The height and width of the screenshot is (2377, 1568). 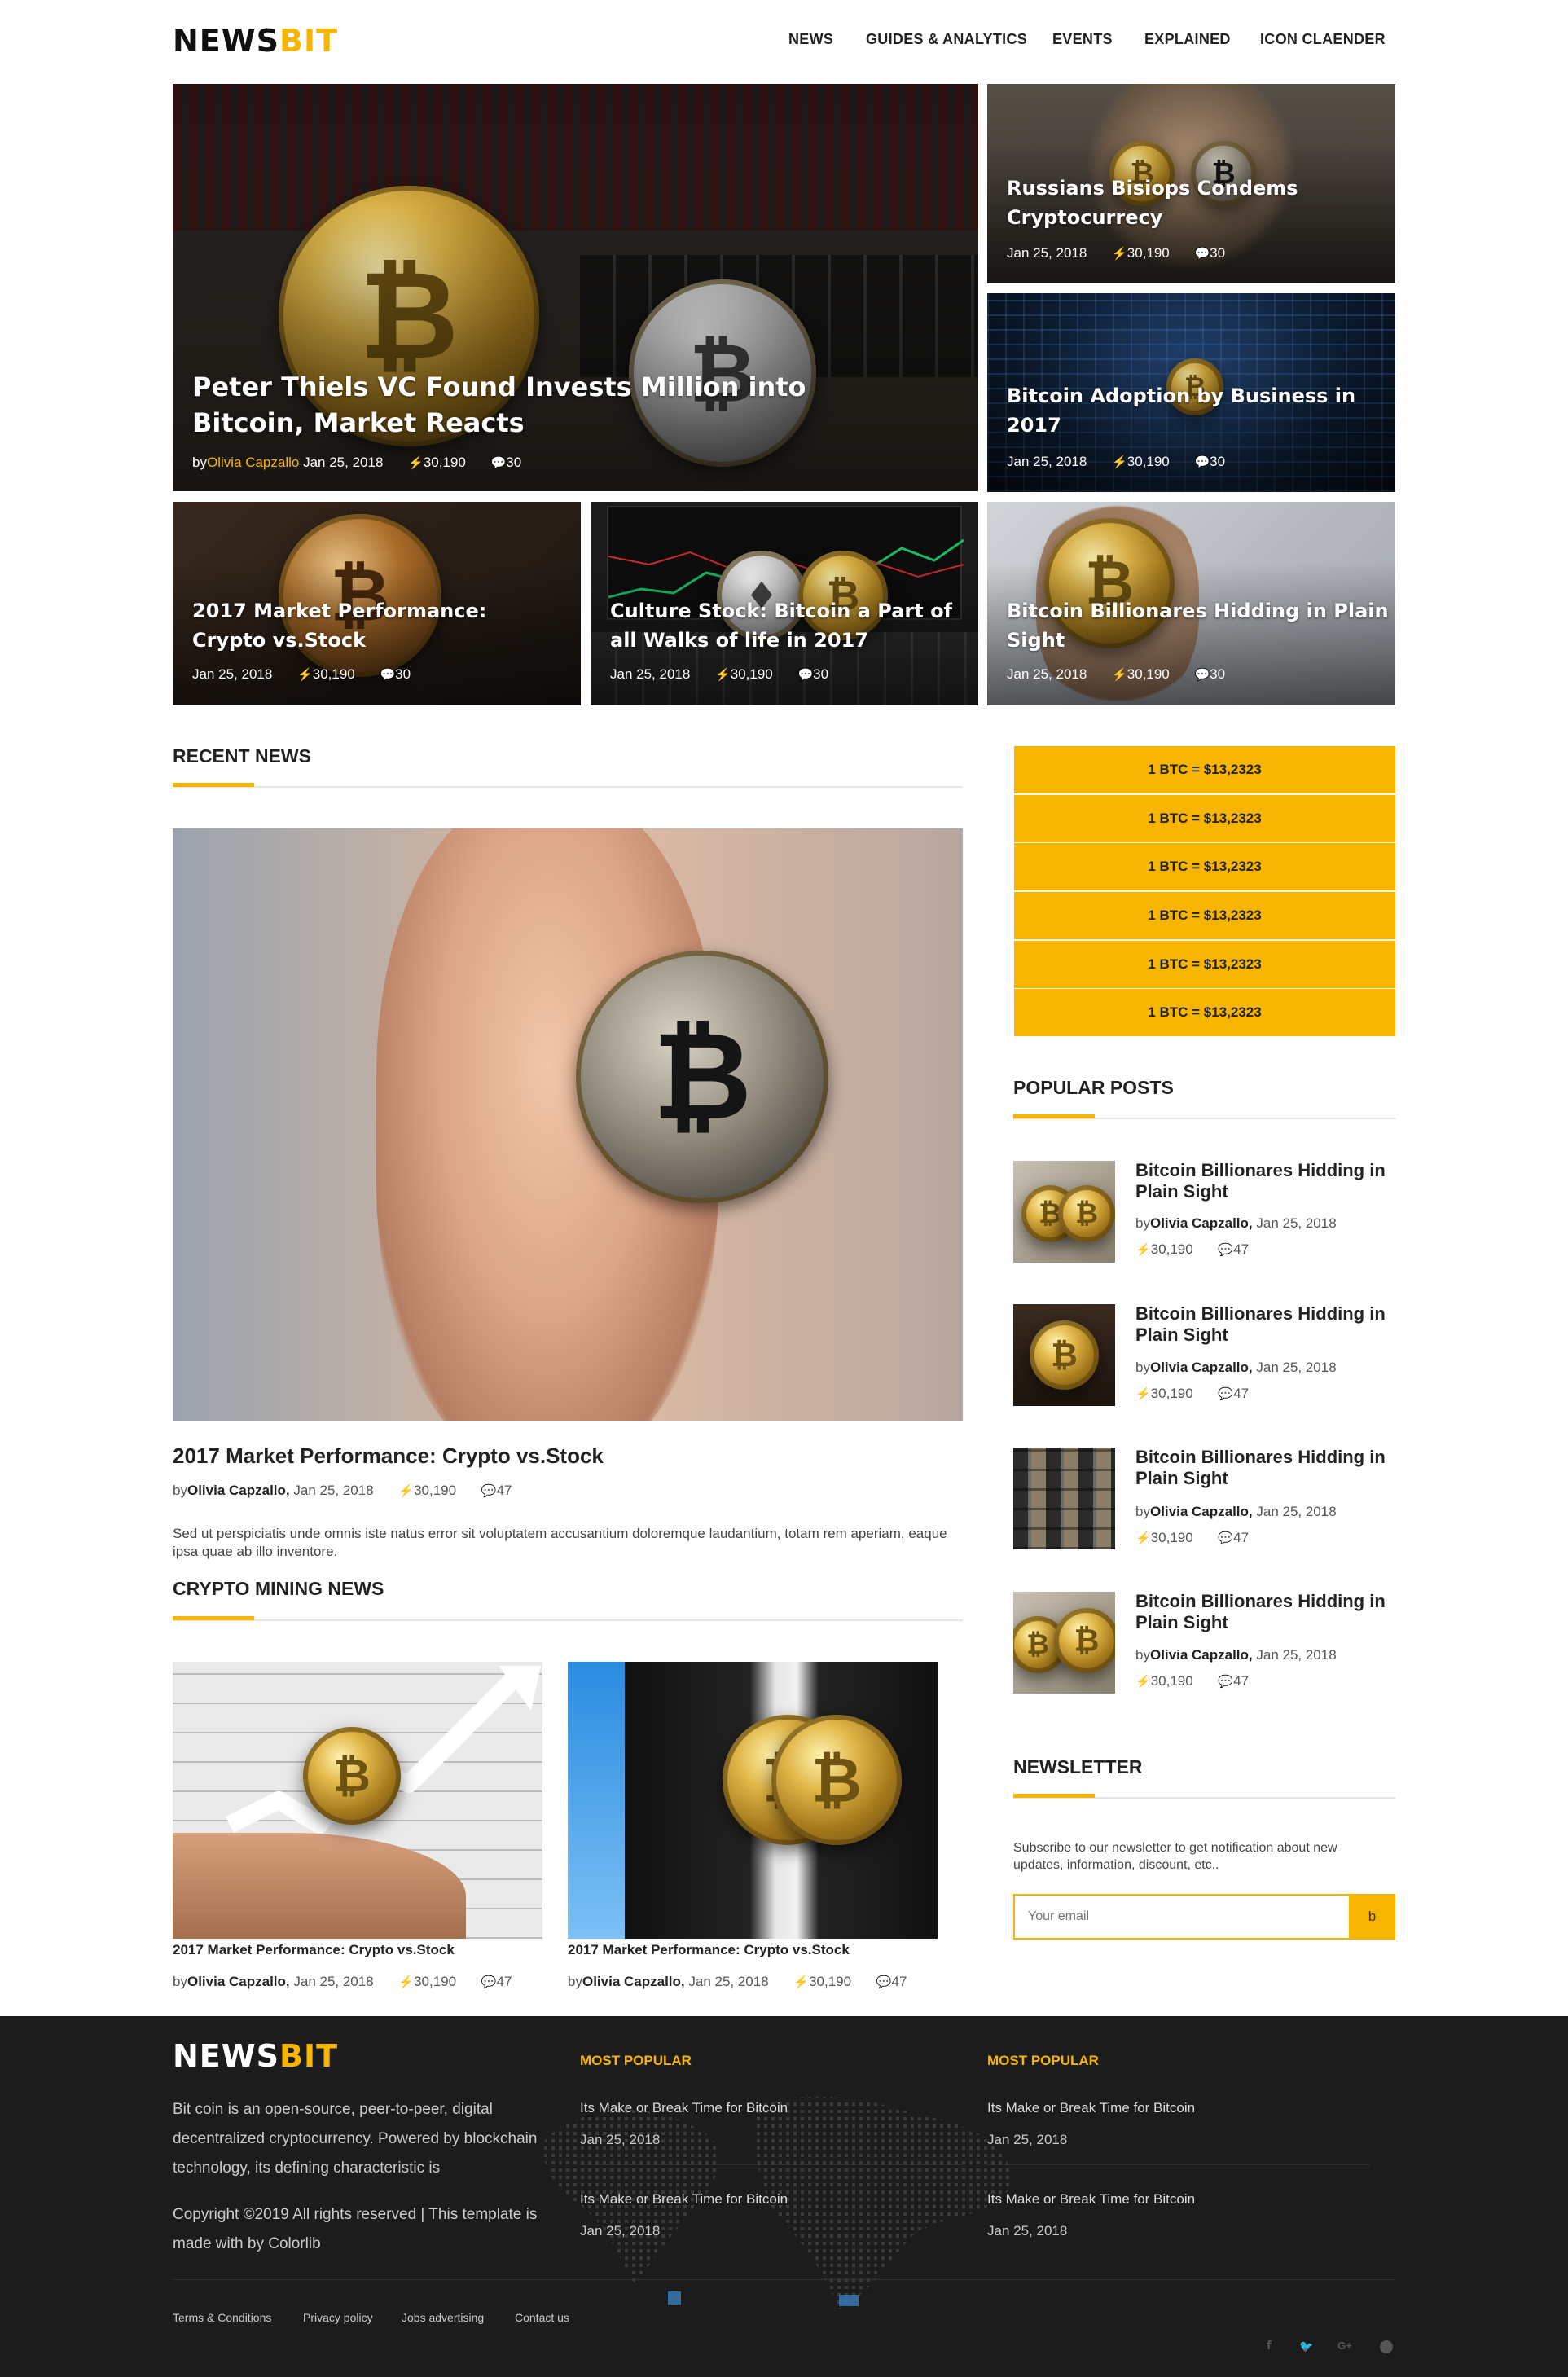 I want to click on nav-events: EVENTS, so click(x=1082, y=39).